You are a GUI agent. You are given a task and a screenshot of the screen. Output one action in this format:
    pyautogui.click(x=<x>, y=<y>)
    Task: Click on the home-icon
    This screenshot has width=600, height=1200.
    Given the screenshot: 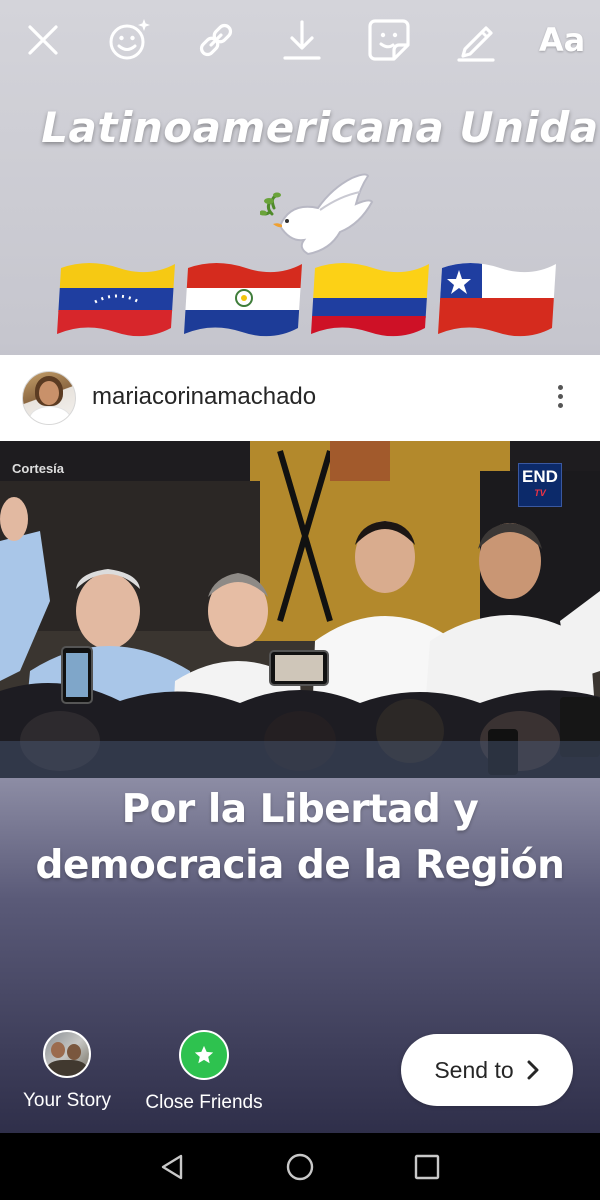 What is the action you would take?
    pyautogui.click(x=300, y=1167)
    